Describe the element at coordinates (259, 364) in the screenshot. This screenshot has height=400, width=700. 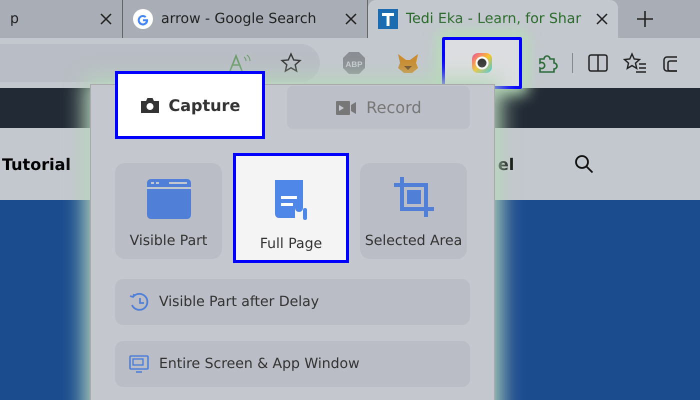
I see `option-label: Entire Screen & App Window` at that location.